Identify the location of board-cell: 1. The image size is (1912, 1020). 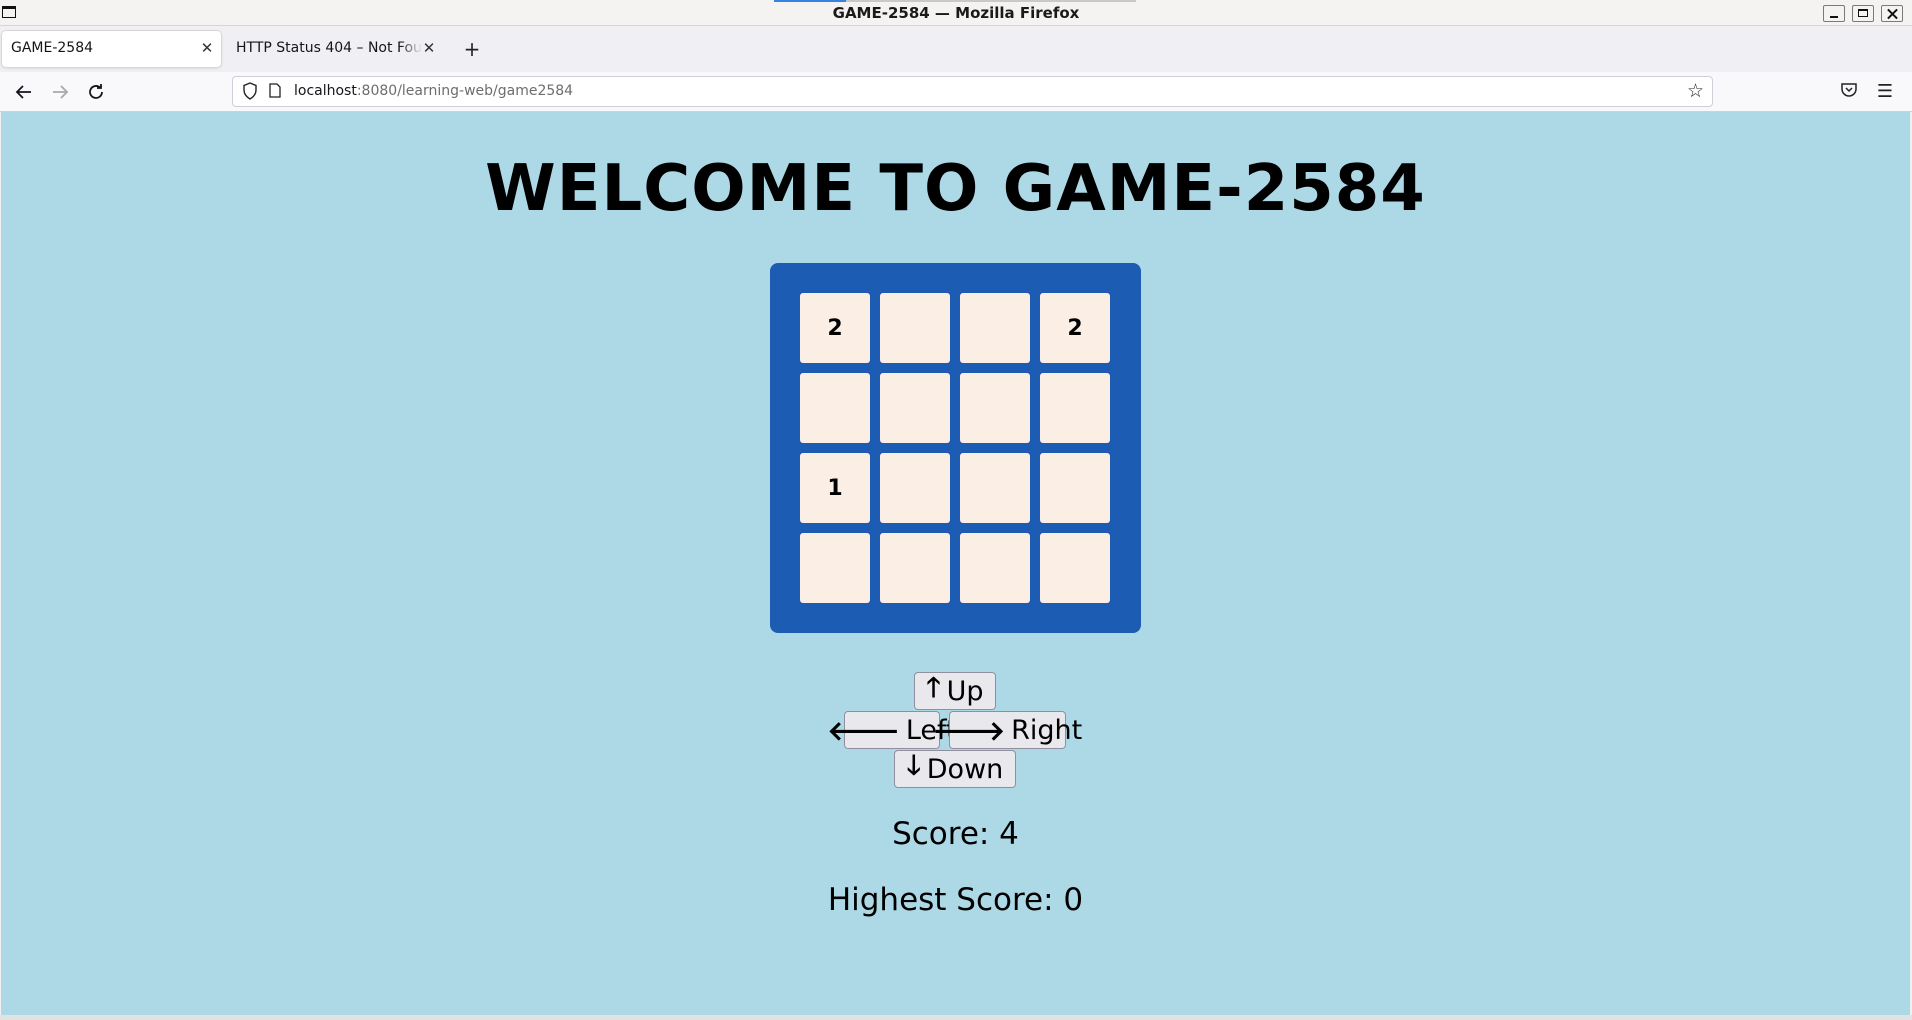
(835, 488).